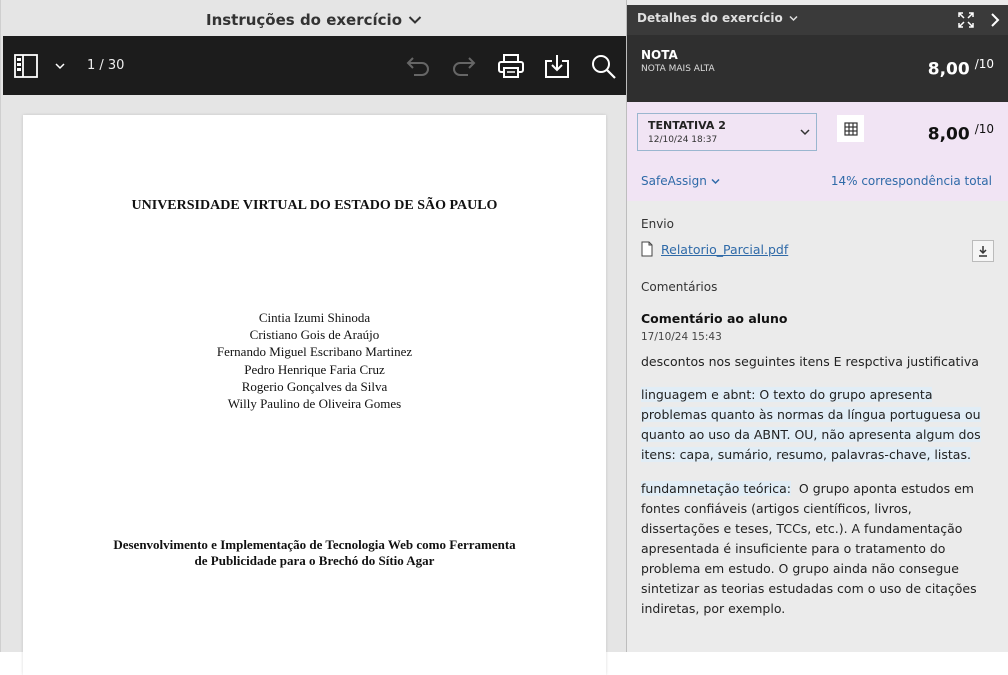 The height and width of the screenshot is (675, 1008). Describe the element at coordinates (314, 369) in the screenshot. I see `author-line: Pedro Henrique Faria Cruz` at that location.